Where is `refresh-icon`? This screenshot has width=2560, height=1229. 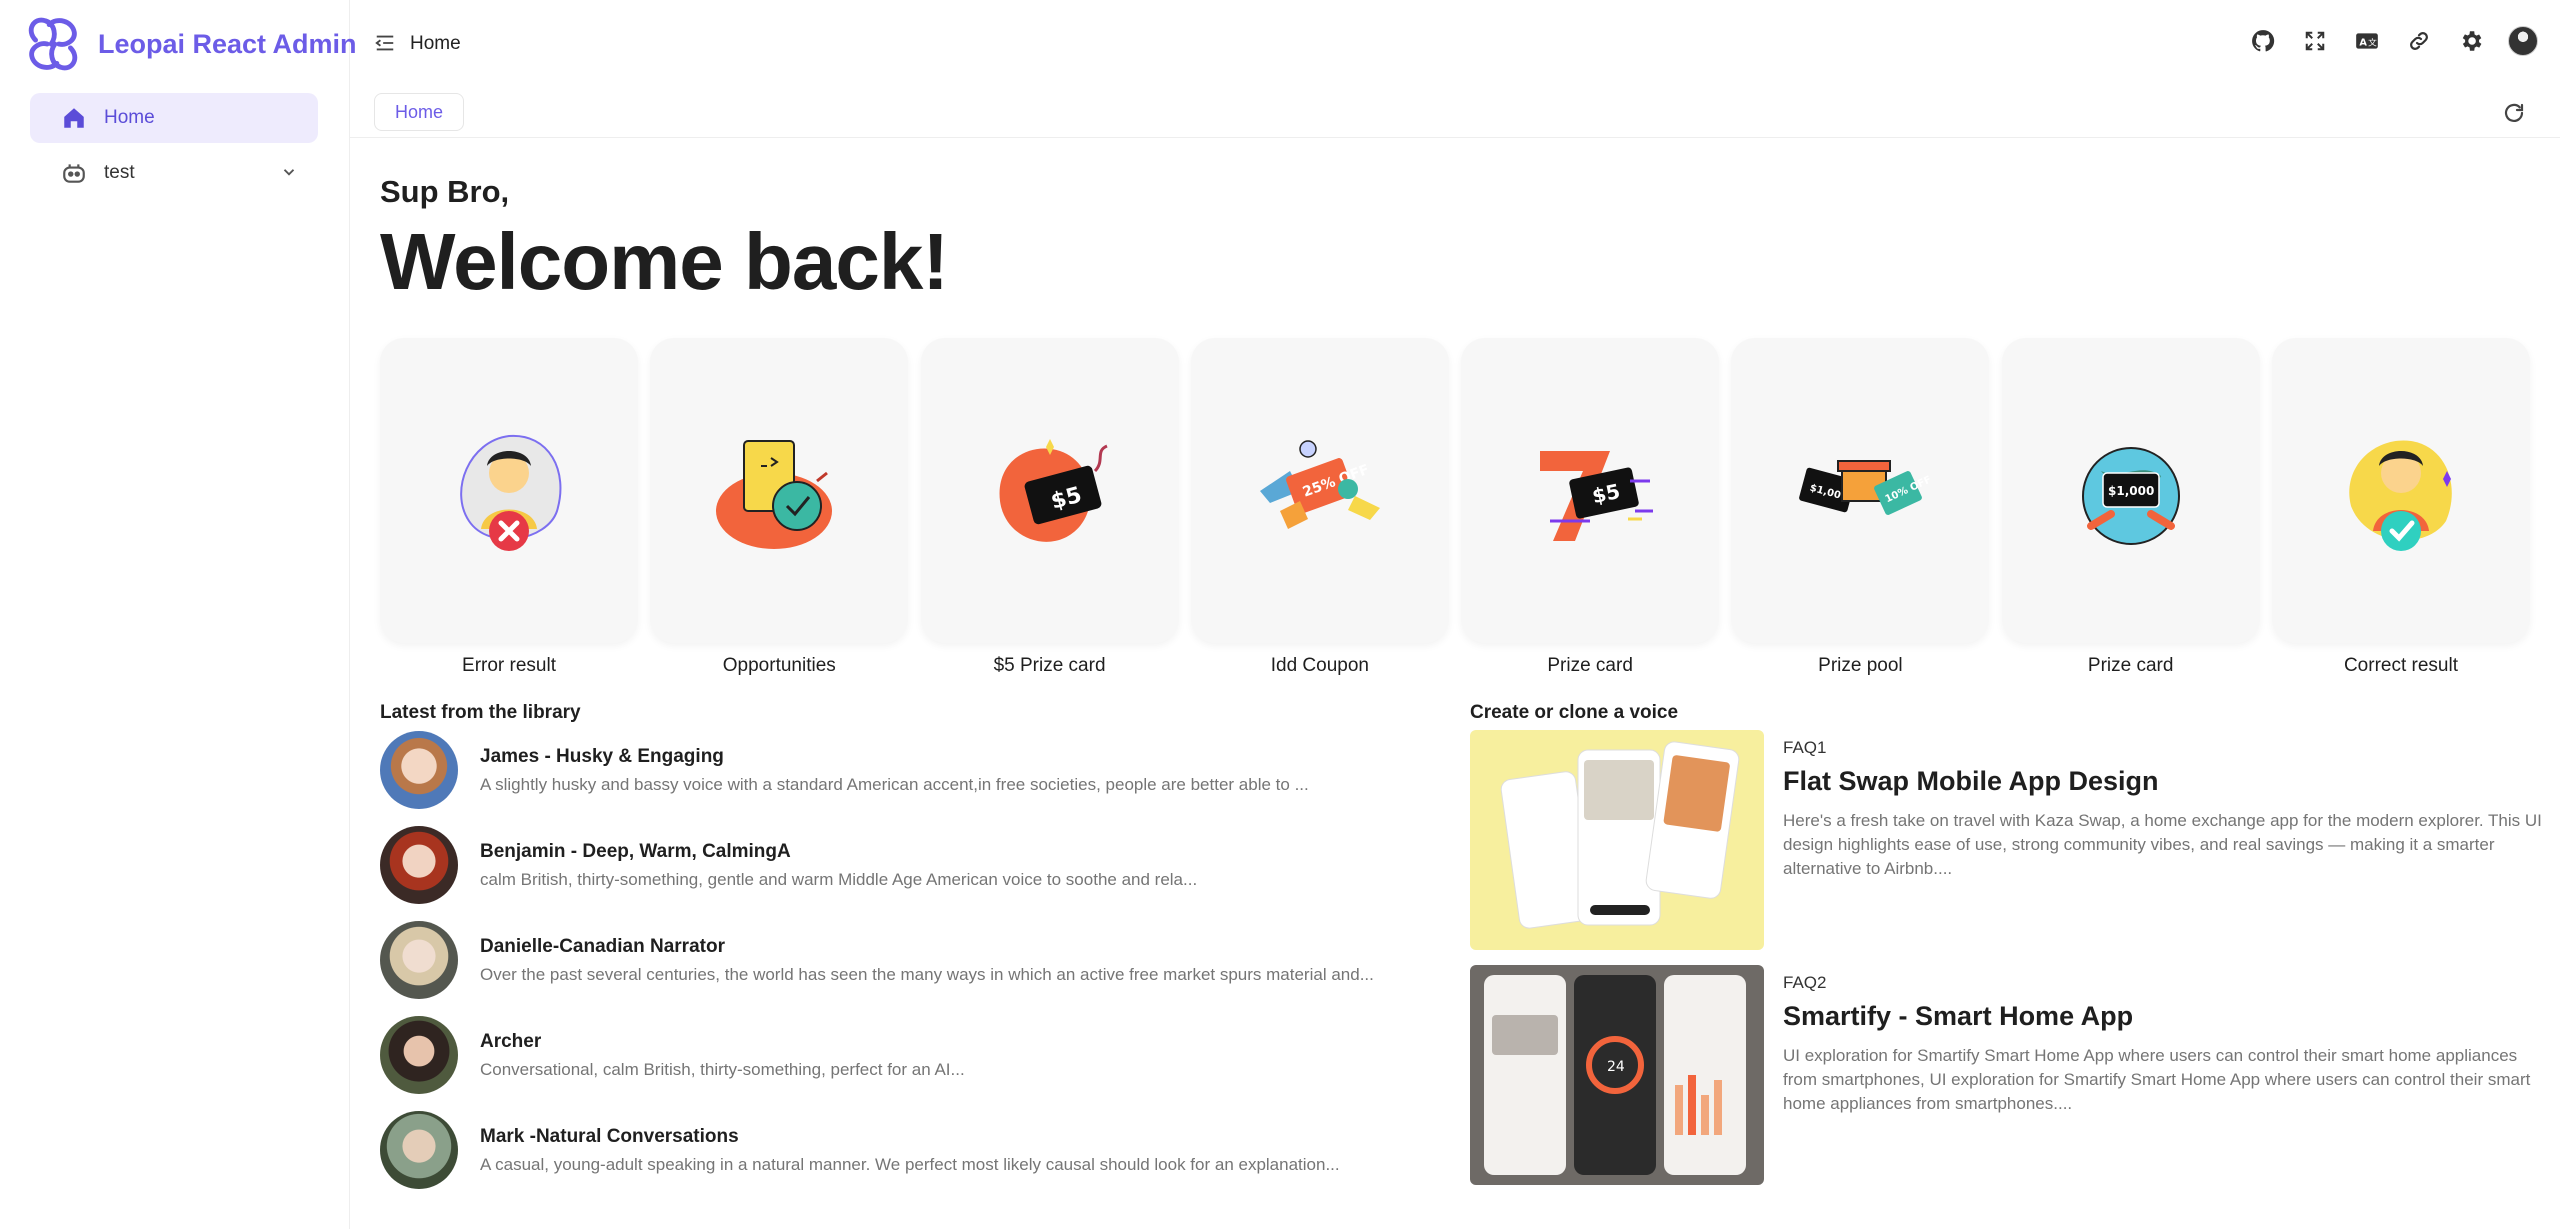 refresh-icon is located at coordinates (2514, 113).